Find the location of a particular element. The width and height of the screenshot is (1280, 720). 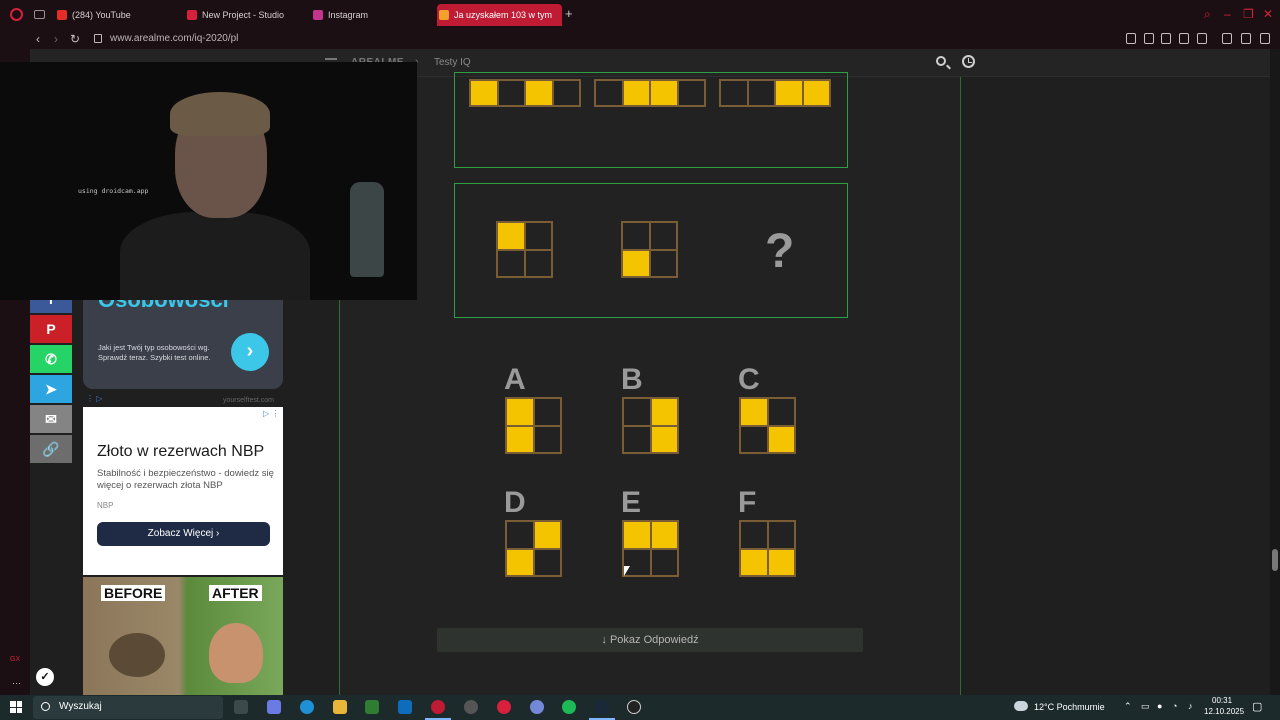

menu-icon is located at coordinates (1265, 38).